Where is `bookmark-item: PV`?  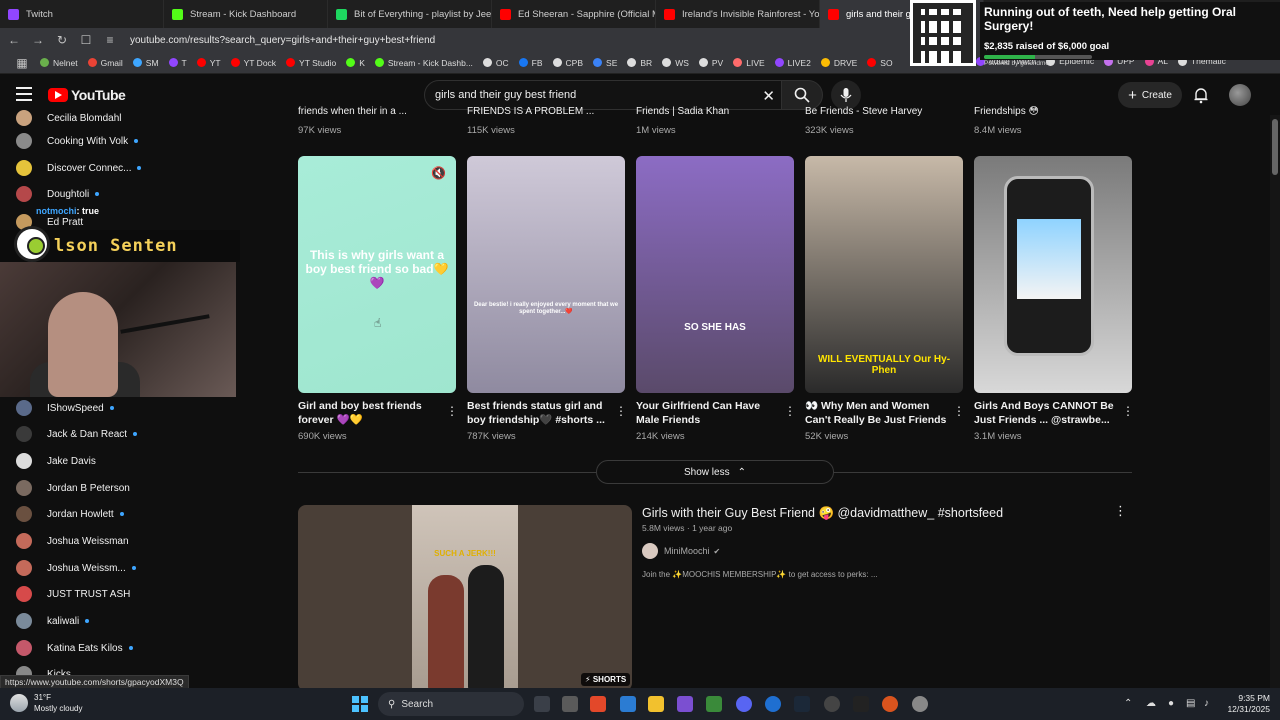
bookmark-item: PV is located at coordinates (710, 63).